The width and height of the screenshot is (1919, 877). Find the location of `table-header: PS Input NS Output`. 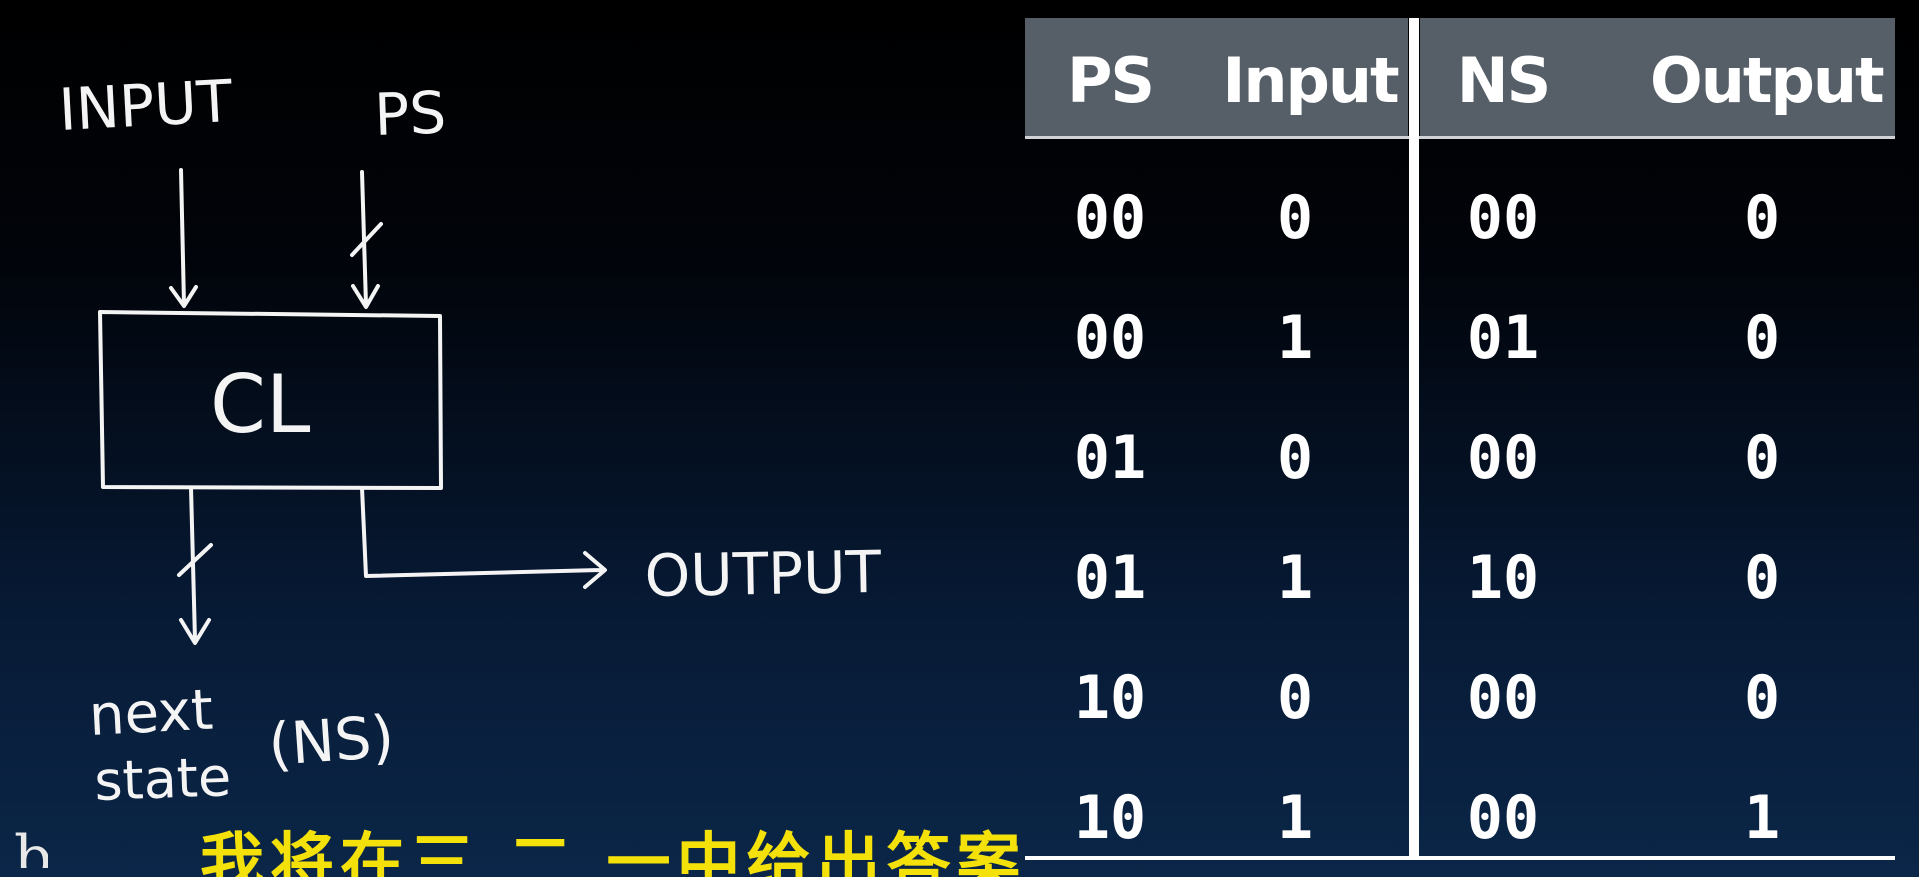

table-header: PS Input NS Output is located at coordinates (1460, 77).